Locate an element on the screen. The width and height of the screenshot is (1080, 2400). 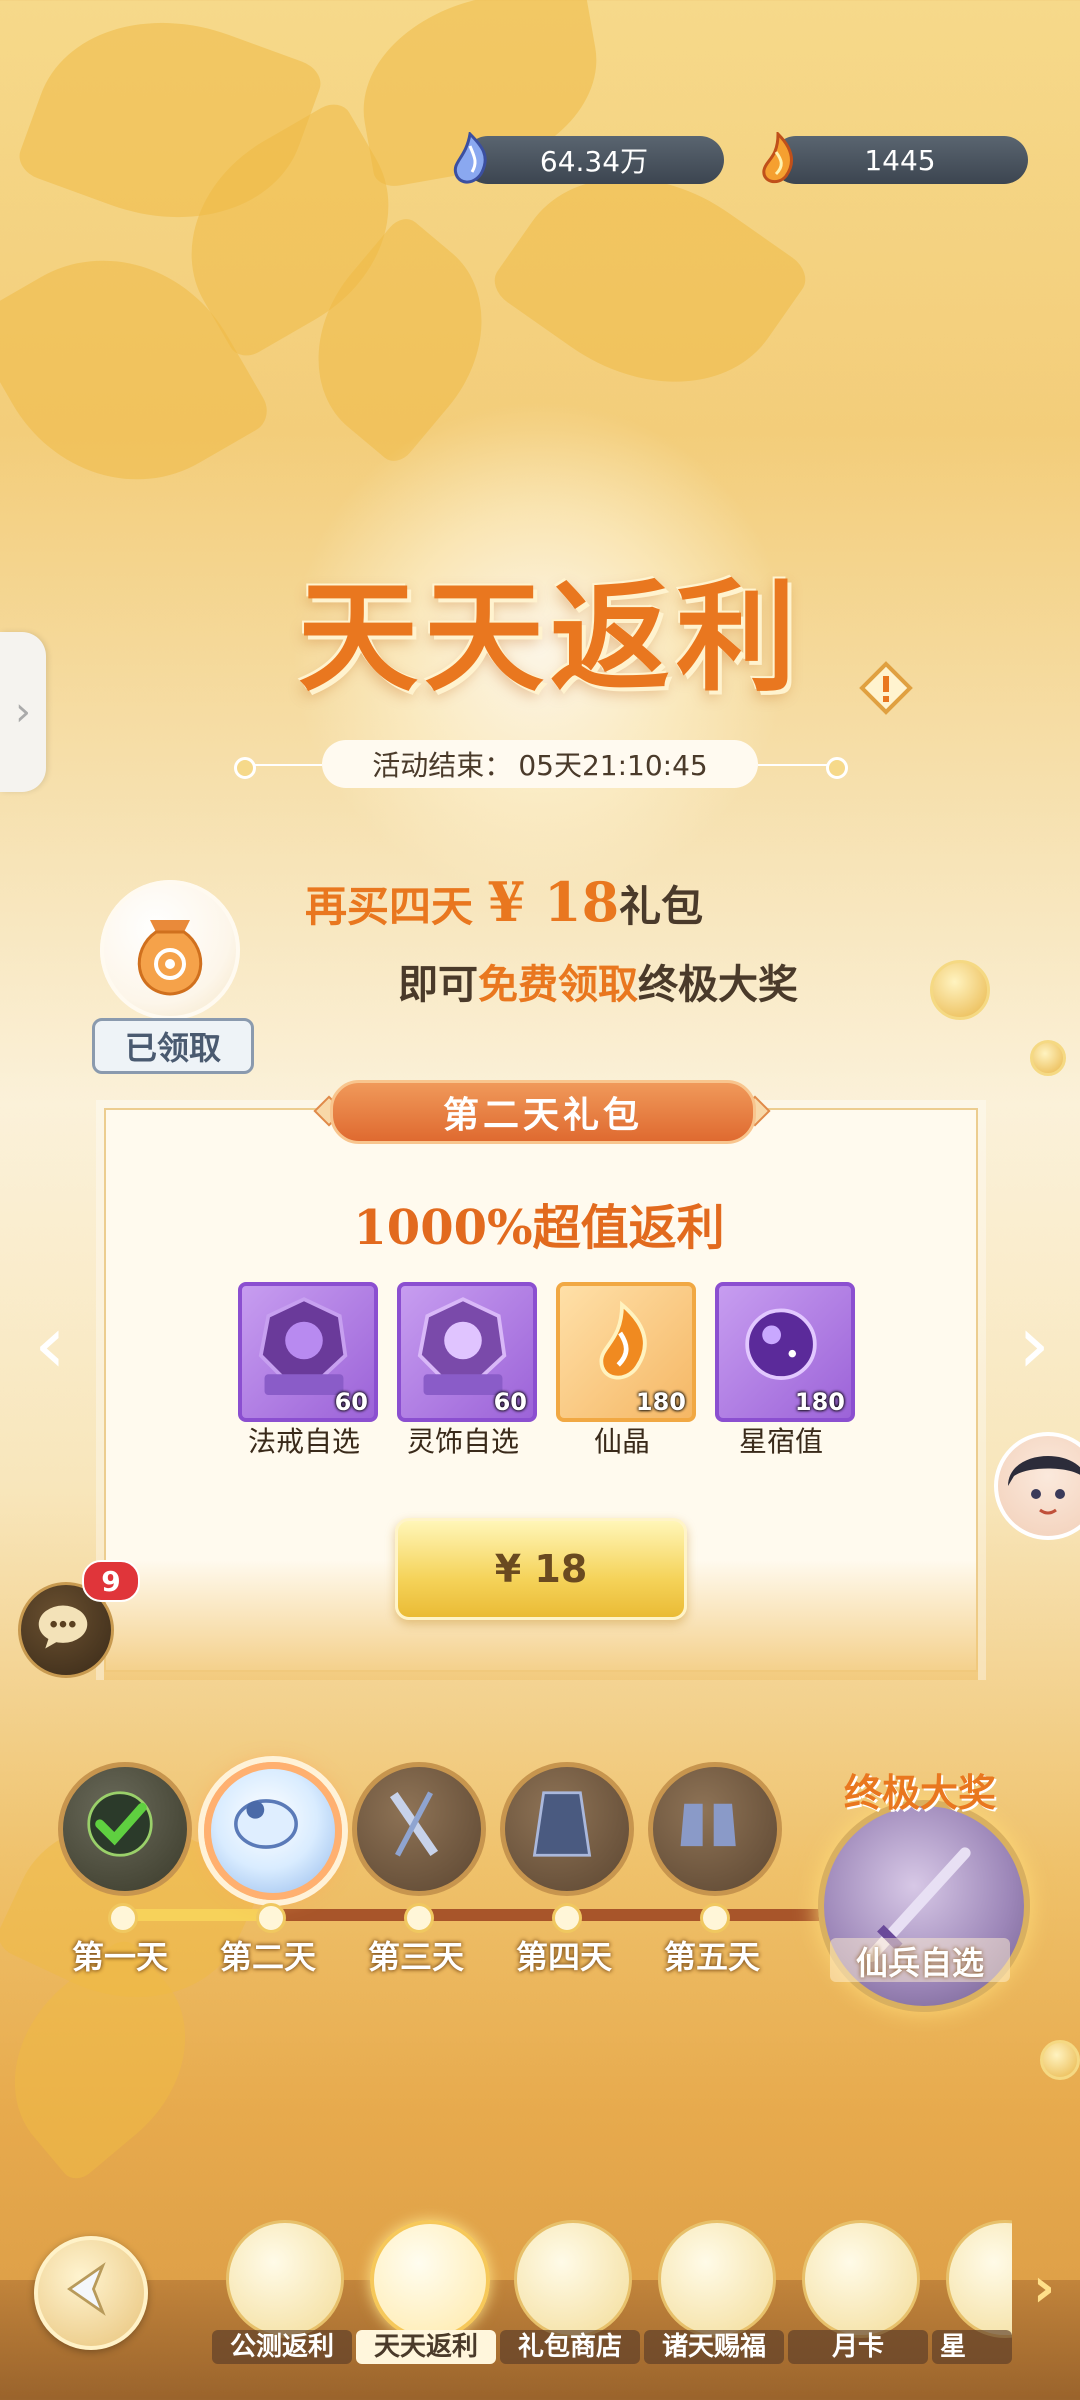
info-icon is located at coordinates (886, 688).